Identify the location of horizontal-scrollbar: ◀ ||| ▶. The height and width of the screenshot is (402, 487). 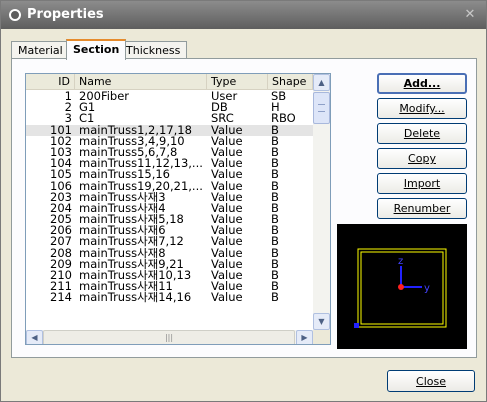
(169, 337).